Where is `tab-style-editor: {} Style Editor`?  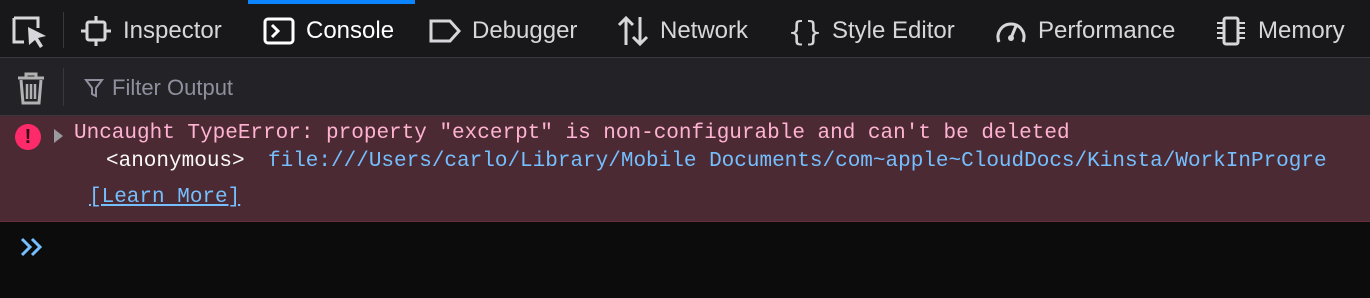
tab-style-editor: {} Style Editor is located at coordinates (871, 31).